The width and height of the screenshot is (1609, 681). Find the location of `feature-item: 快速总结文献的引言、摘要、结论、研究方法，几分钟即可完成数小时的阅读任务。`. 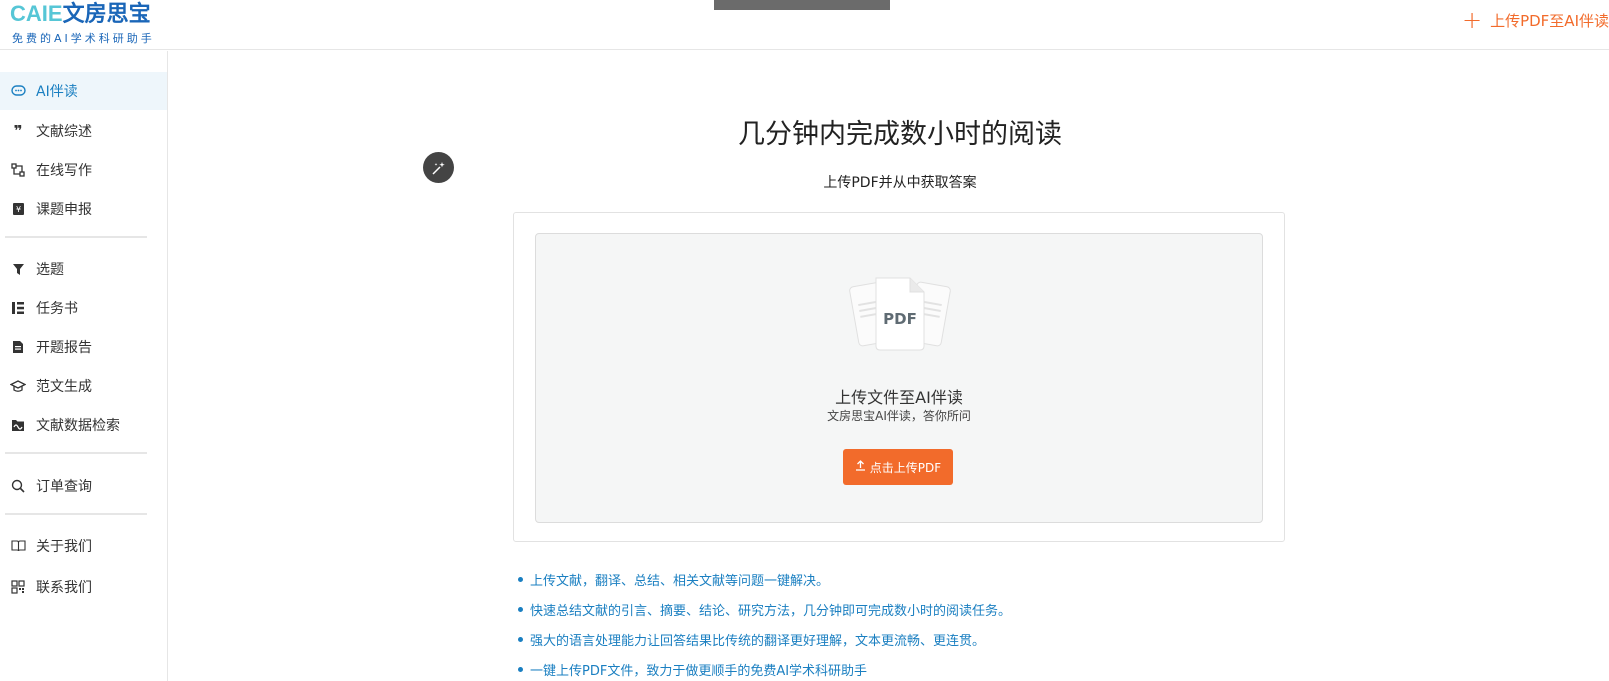

feature-item: 快速总结文献的引言、摘要、结论、研究方法，几分钟即可完成数小时的阅读任务。 is located at coordinates (764, 609).